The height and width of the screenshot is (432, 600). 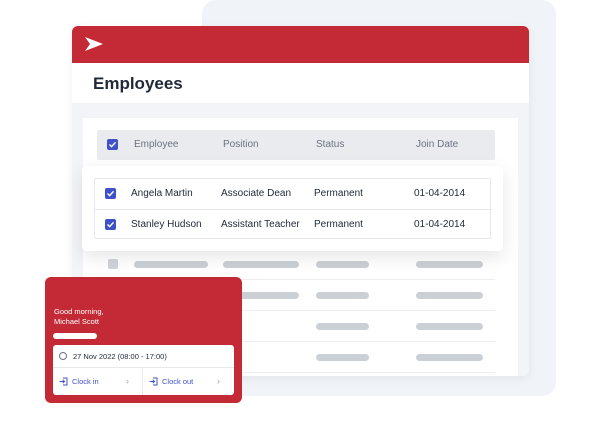 I want to click on shift-row: 27 Nov 2022 (08:00 - 17:00), so click(x=143, y=356).